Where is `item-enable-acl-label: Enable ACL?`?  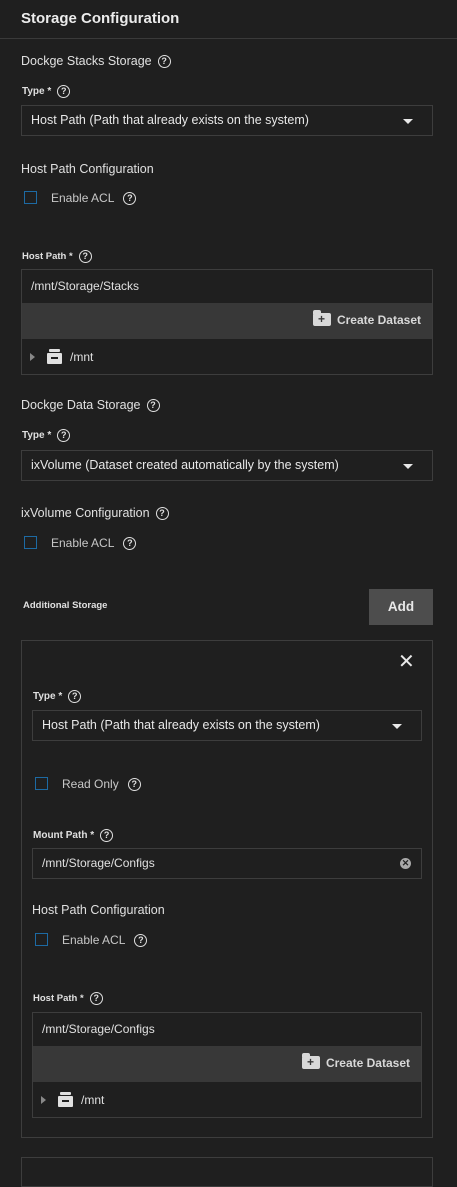
item-enable-acl-label: Enable ACL? is located at coordinates (105, 940).